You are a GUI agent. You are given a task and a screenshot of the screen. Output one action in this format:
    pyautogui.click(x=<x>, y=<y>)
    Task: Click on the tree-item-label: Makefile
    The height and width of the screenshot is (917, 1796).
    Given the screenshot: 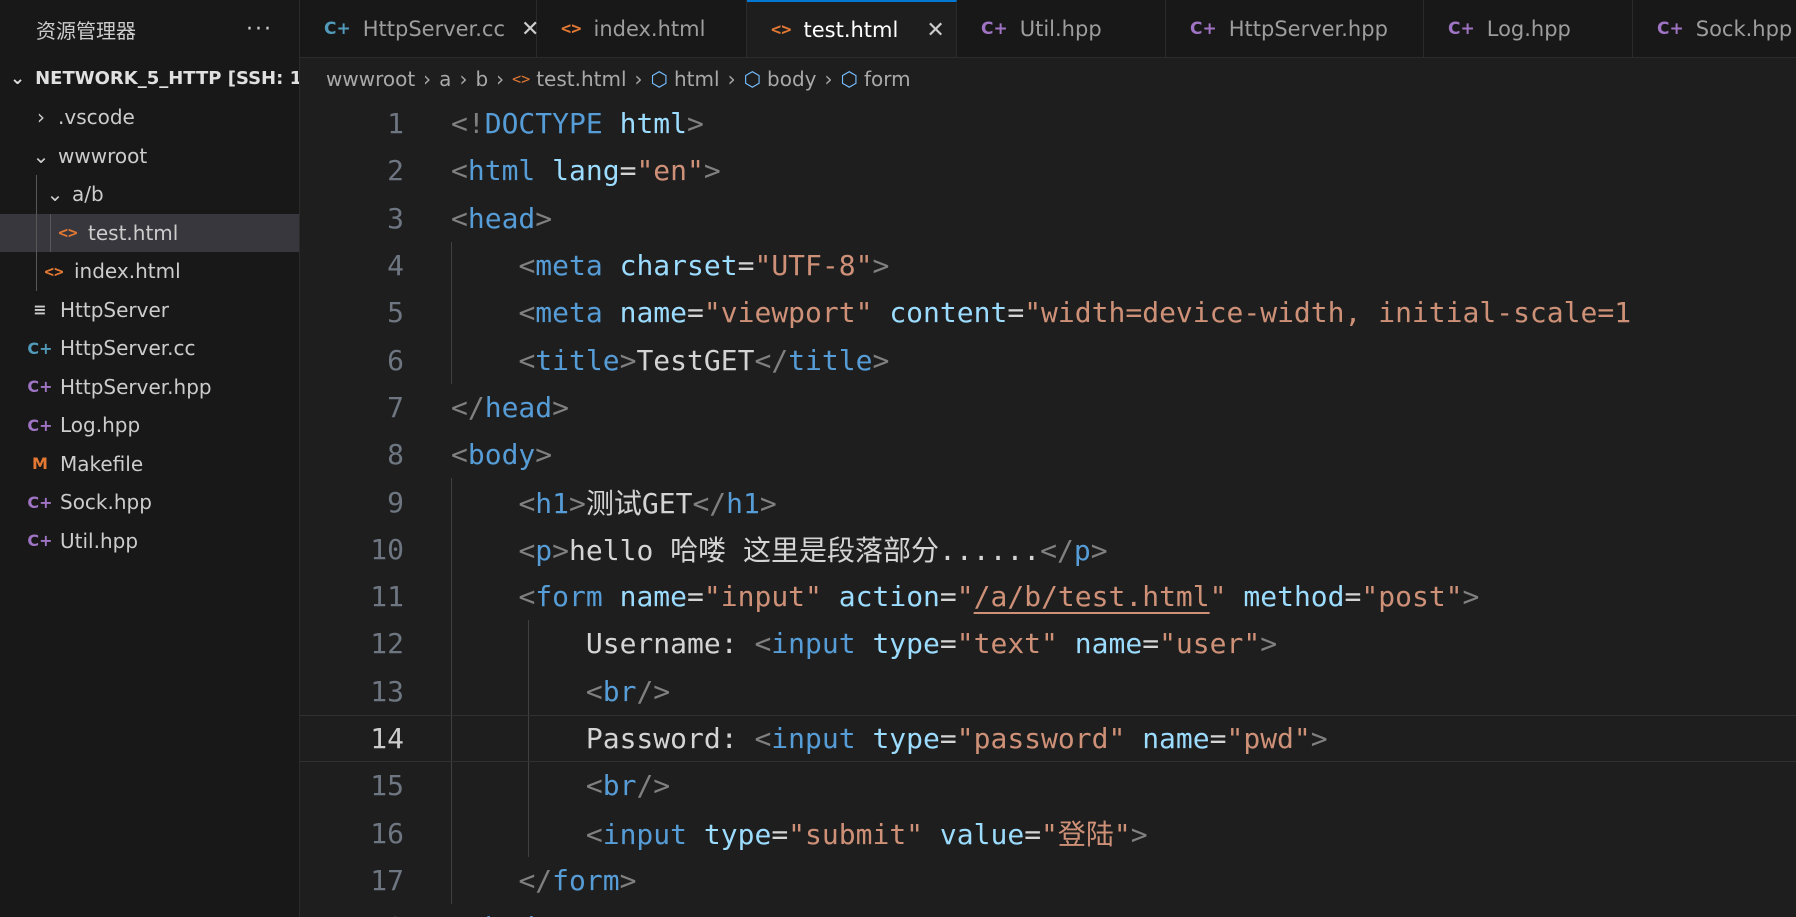 What is the action you would take?
    pyautogui.click(x=102, y=463)
    